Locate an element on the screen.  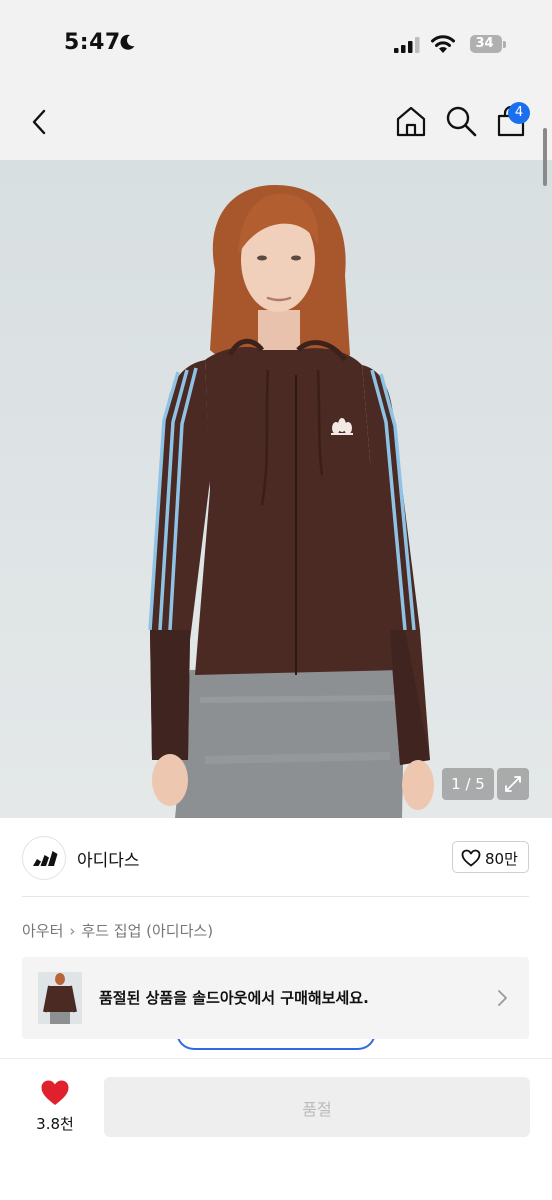
soldout-banner-text: 품절된 상품을 솔드아웃에서 구매해보세요. is located at coordinates (234, 998).